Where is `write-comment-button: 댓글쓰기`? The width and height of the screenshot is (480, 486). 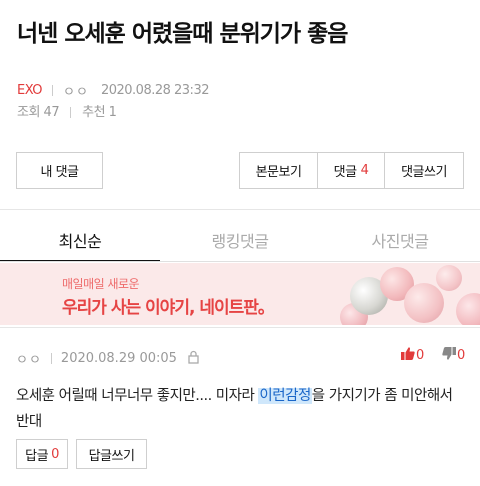 write-comment-button: 댓글쓰기 is located at coordinates (424, 170).